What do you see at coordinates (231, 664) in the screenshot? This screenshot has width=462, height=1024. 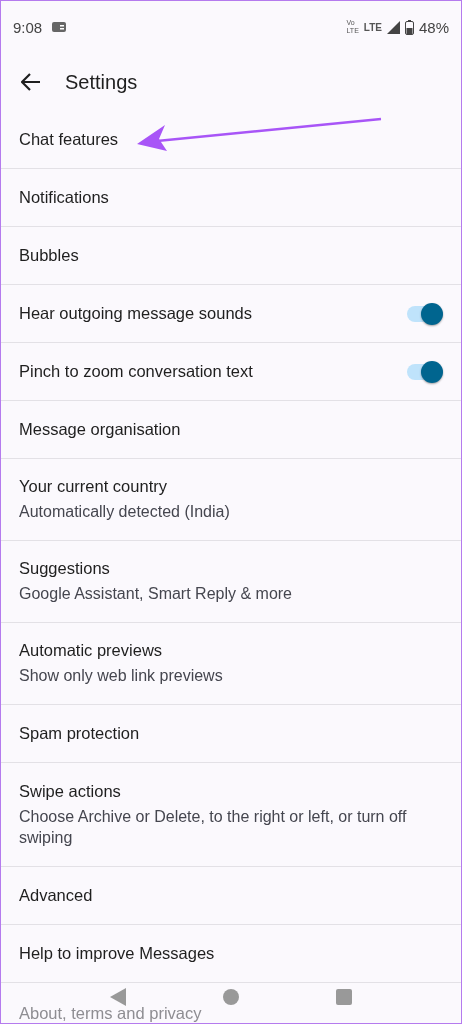 I see `settings-row: Automatic previews Show only web link previews` at bounding box center [231, 664].